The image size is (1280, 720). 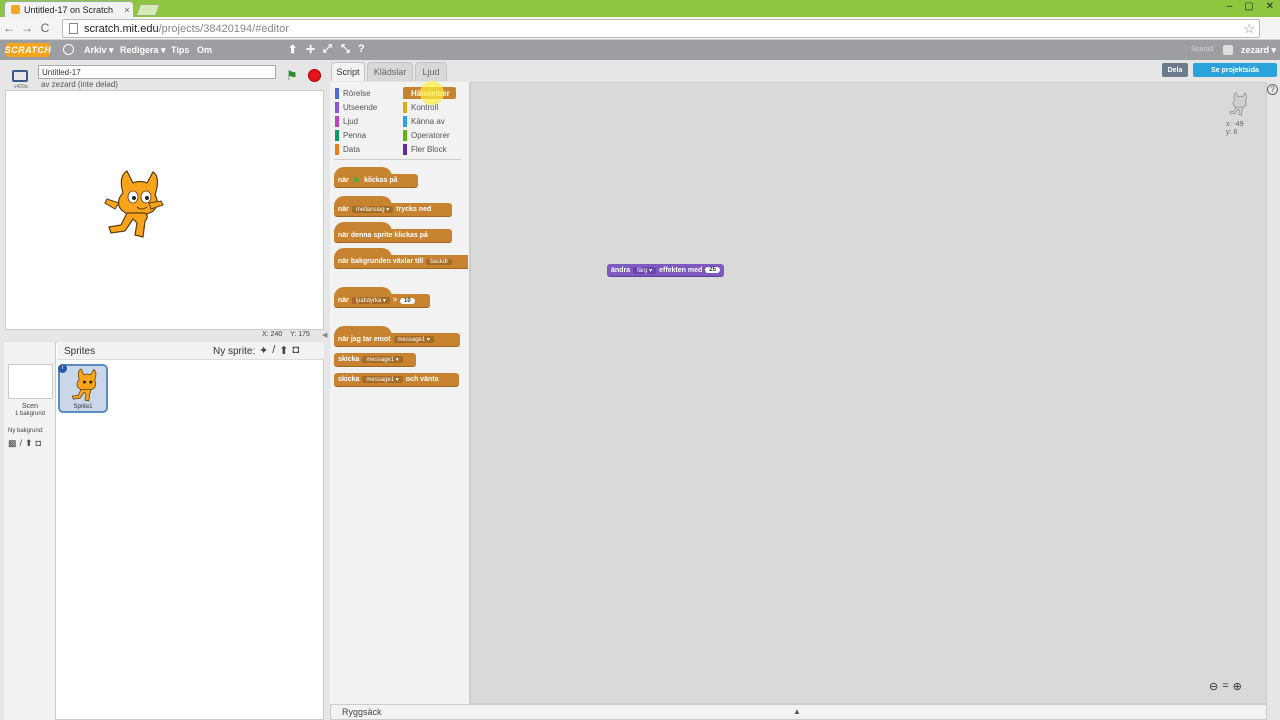 What do you see at coordinates (1228, 50) in the screenshot?
I see `user-folder-icon` at bounding box center [1228, 50].